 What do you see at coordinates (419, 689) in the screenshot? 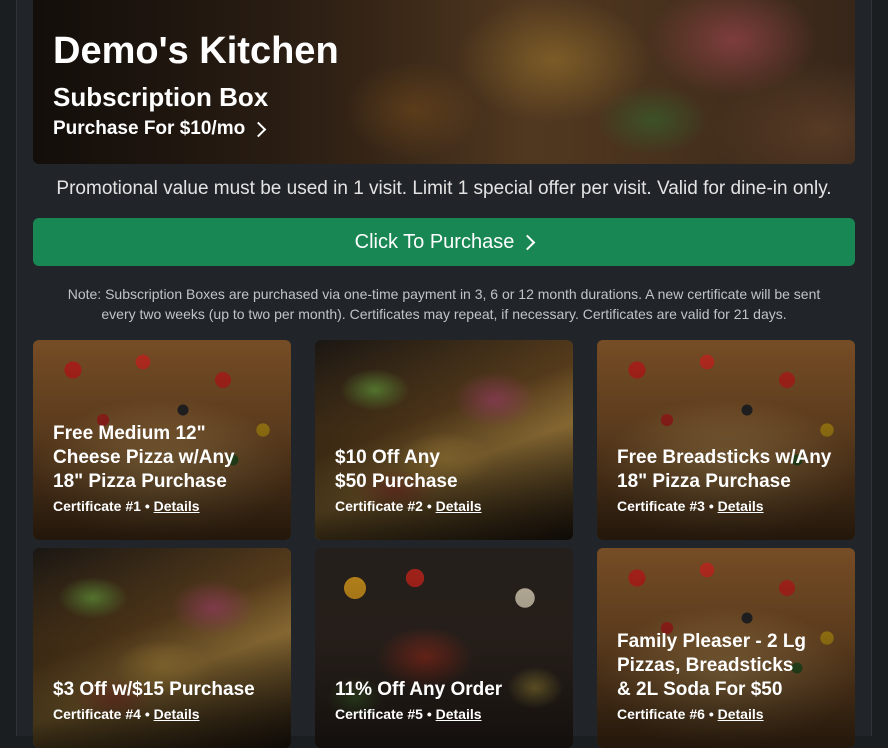
I see `certificate-title: 11% Off Any Order` at bounding box center [419, 689].